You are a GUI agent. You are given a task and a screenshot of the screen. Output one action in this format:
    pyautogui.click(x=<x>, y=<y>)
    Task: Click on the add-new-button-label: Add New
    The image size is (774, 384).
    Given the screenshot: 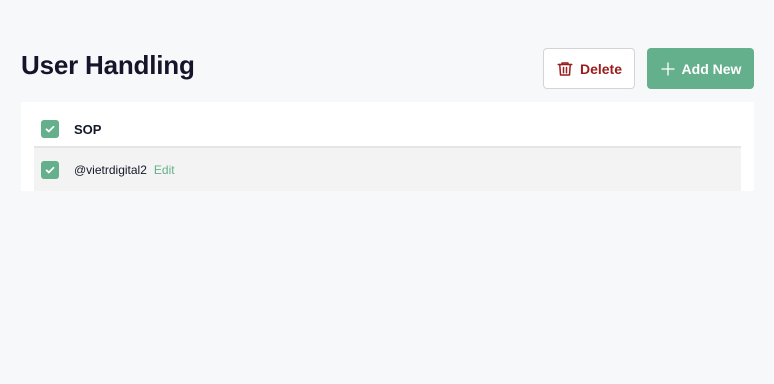 What is the action you would take?
    pyautogui.click(x=711, y=68)
    